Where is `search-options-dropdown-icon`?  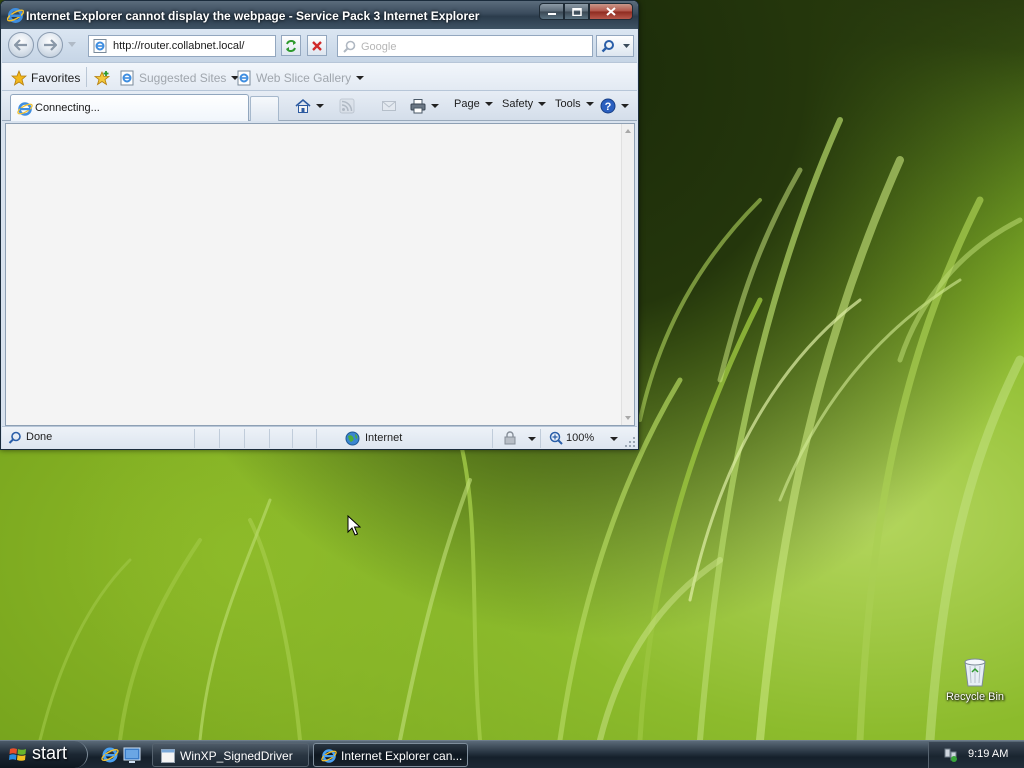 search-options-dropdown-icon is located at coordinates (626, 46).